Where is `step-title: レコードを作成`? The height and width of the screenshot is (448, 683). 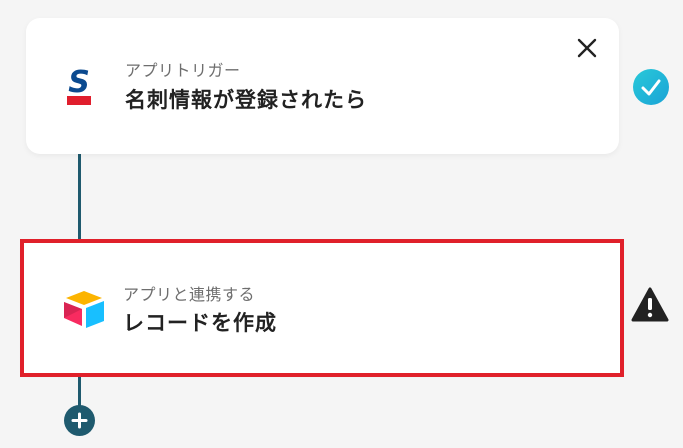
step-title: レコードを作成 is located at coordinates (200, 323).